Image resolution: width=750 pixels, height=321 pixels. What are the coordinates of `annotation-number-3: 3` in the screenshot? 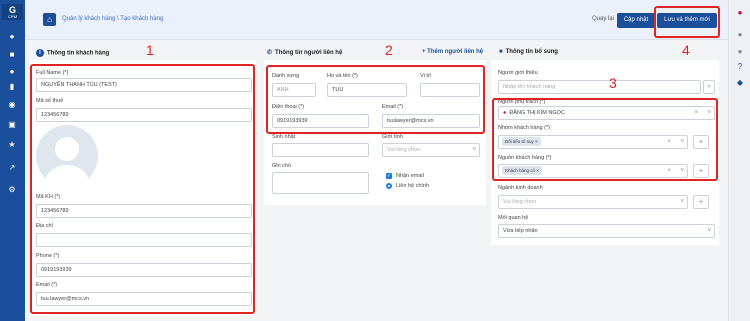 It's located at (613, 83).